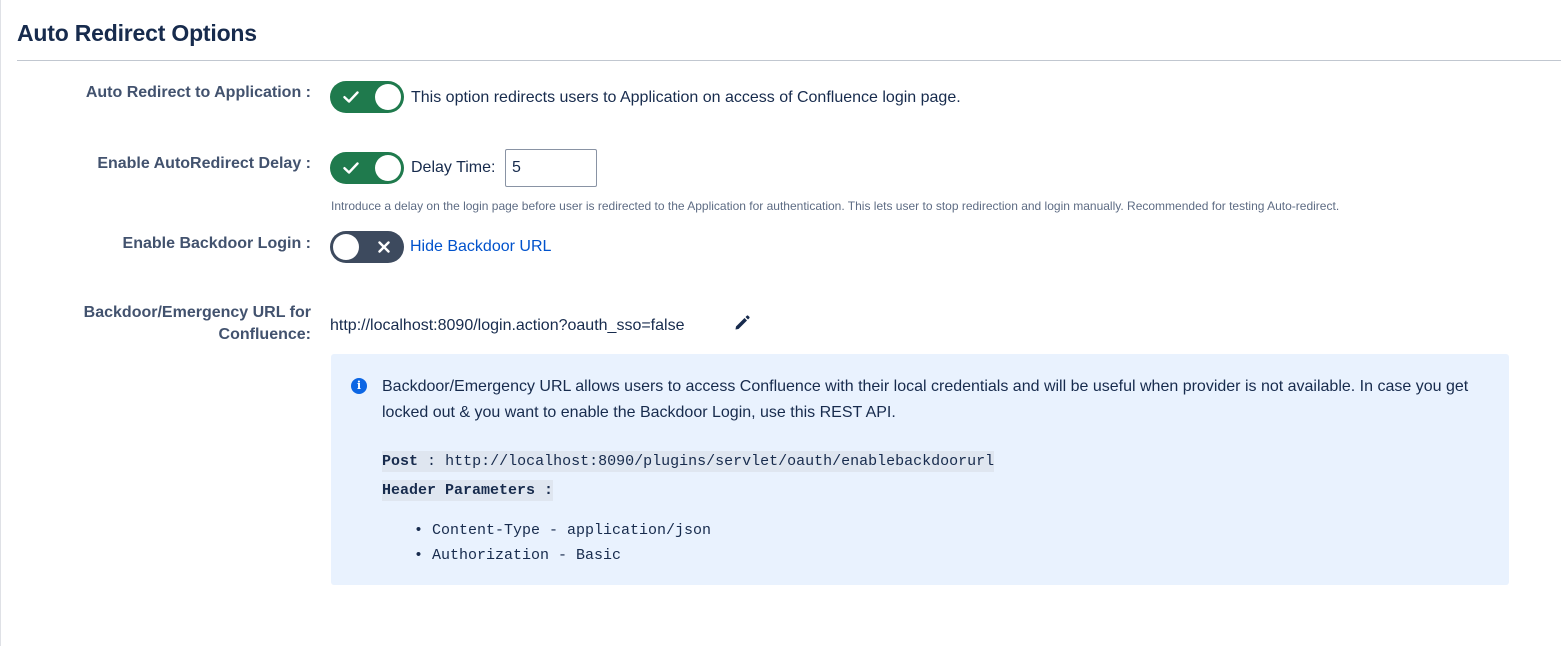 The height and width of the screenshot is (646, 1561). Describe the element at coordinates (453, 167) in the screenshot. I see `delay-time-label: Delay Time:` at that location.